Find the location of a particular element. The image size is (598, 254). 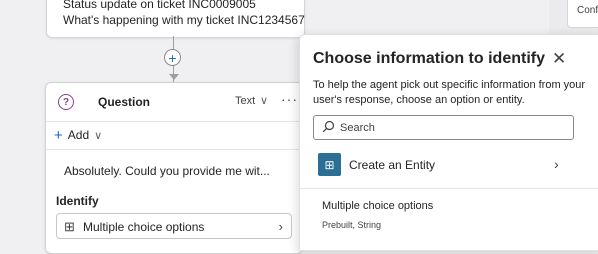

question-node-header: ? Question Text ∨ ··· is located at coordinates (174, 102).